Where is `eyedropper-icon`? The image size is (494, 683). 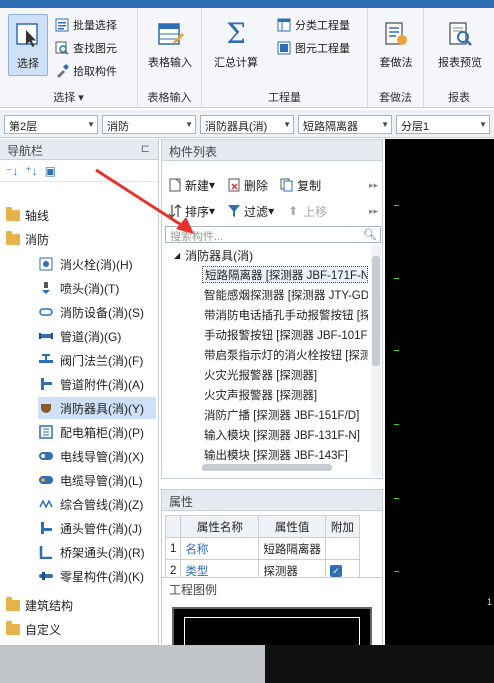 eyedropper-icon is located at coordinates (62, 71).